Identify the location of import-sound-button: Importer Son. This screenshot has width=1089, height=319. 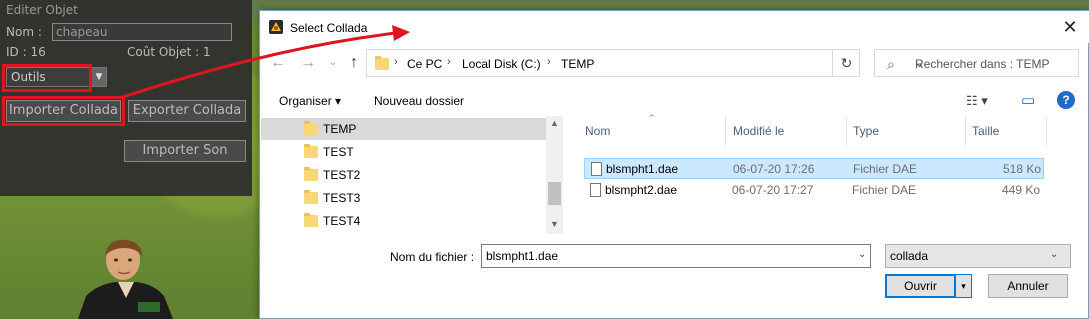
(185, 151).